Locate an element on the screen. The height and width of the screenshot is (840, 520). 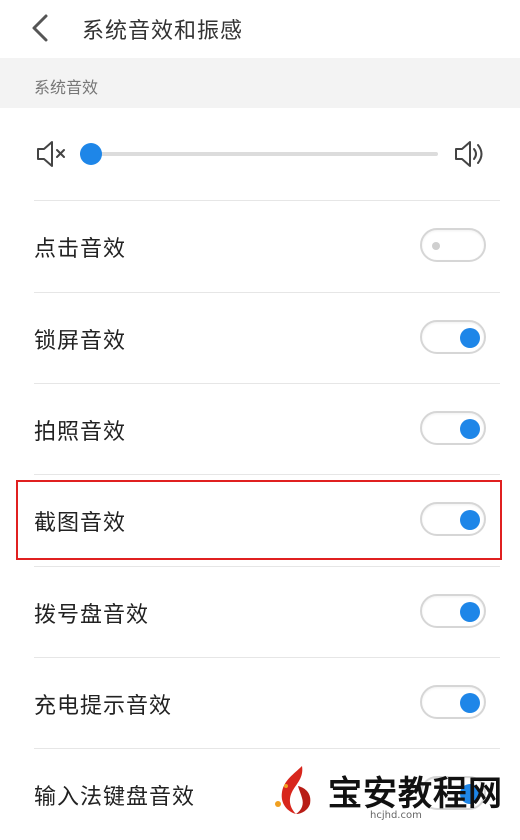
setting-label: 点击音效 is located at coordinates (80, 249).